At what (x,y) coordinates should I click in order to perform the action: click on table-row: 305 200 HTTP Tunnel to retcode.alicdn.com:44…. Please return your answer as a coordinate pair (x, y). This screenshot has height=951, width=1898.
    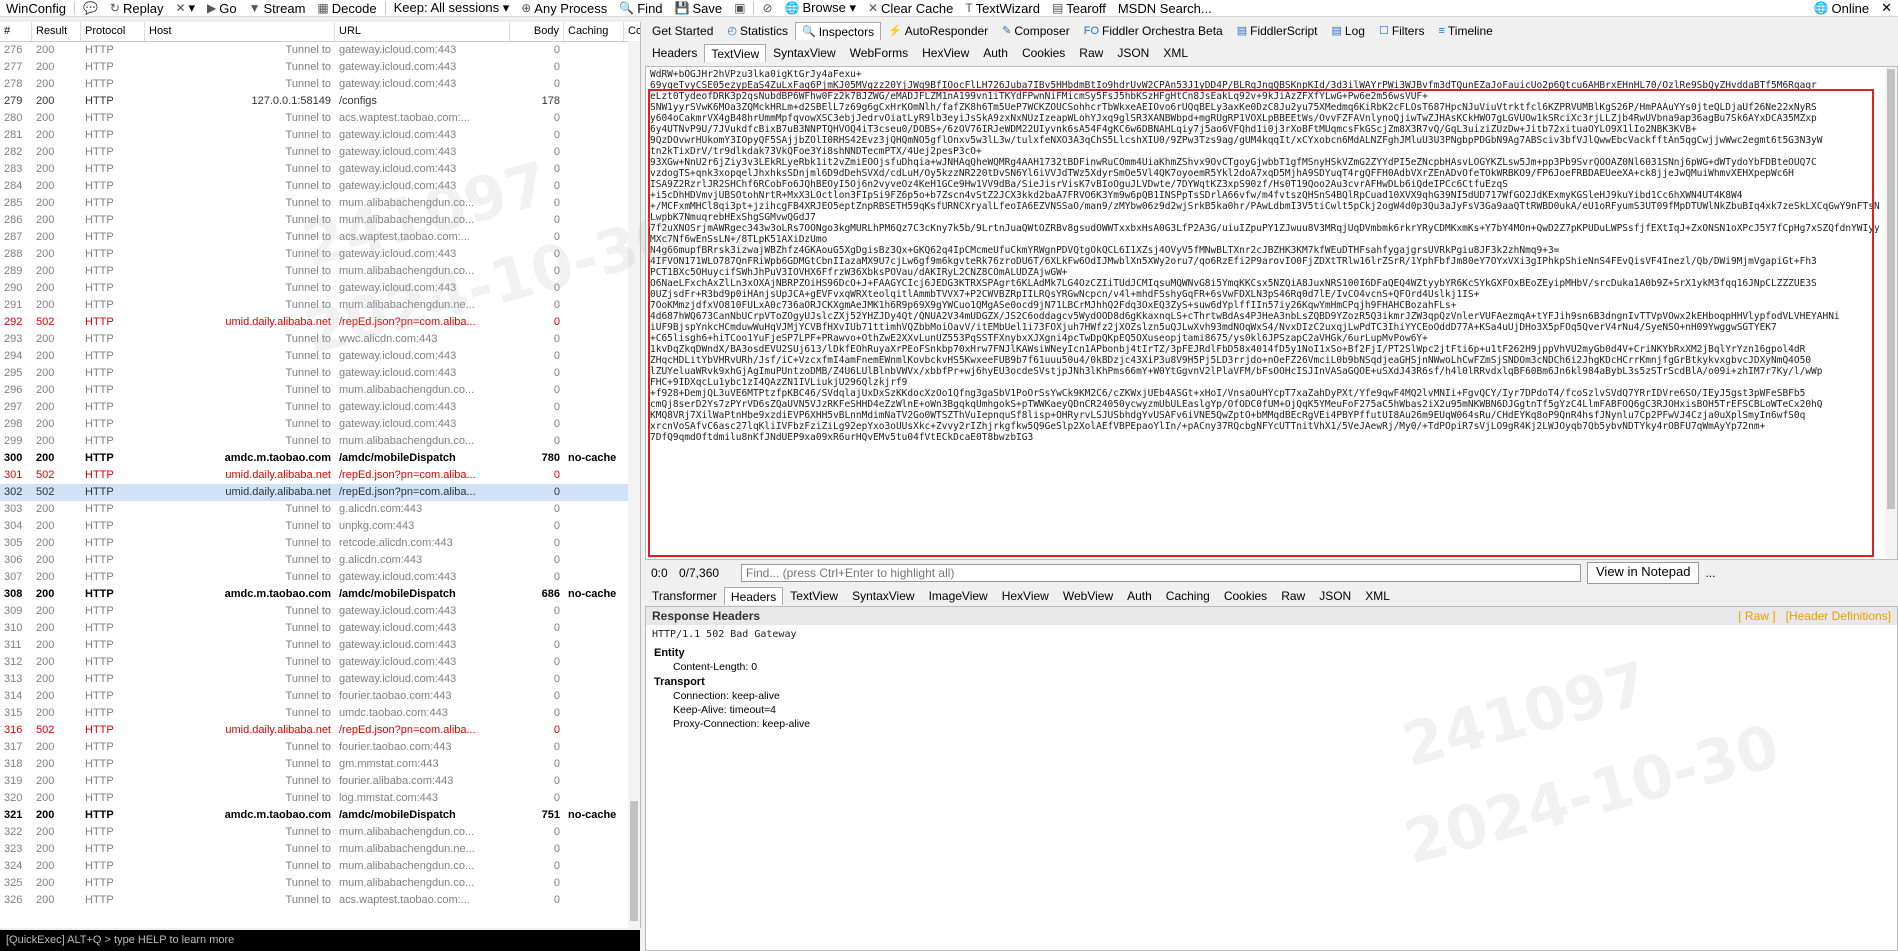
    Looking at the image, I should click on (320, 543).